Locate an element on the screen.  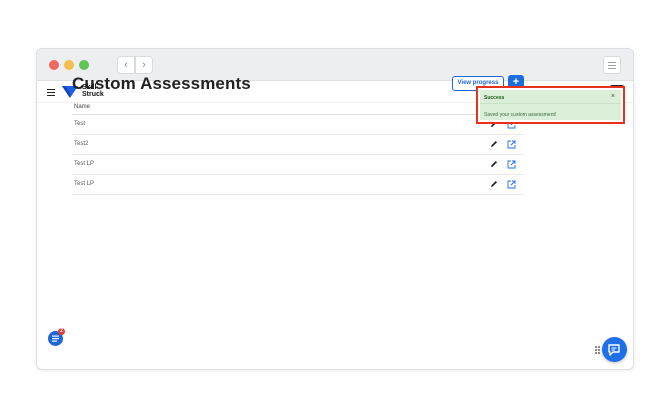
assessment-name: Test is located at coordinates (80, 124).